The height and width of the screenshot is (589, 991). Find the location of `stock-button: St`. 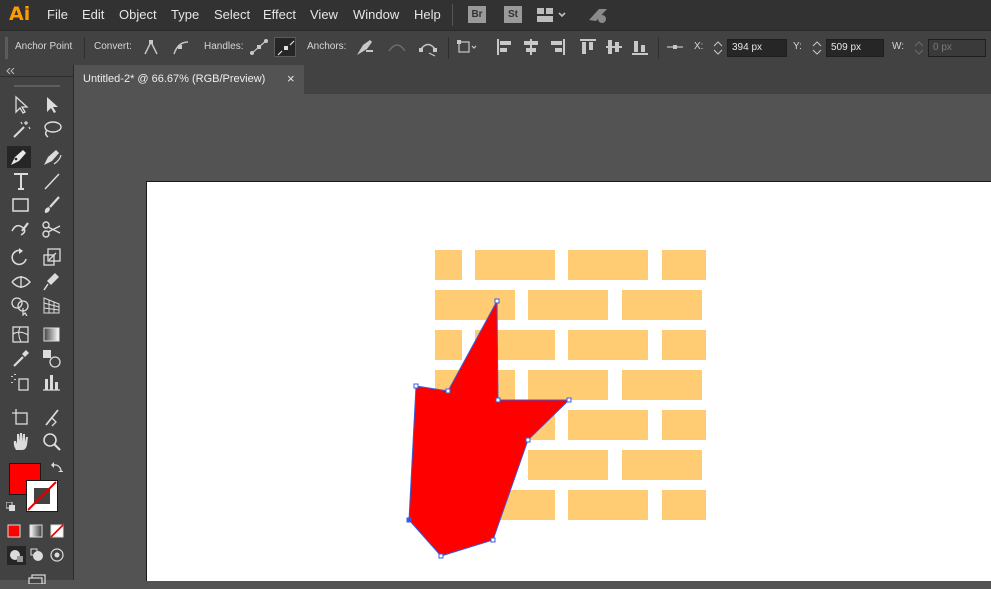

stock-button: St is located at coordinates (513, 14).